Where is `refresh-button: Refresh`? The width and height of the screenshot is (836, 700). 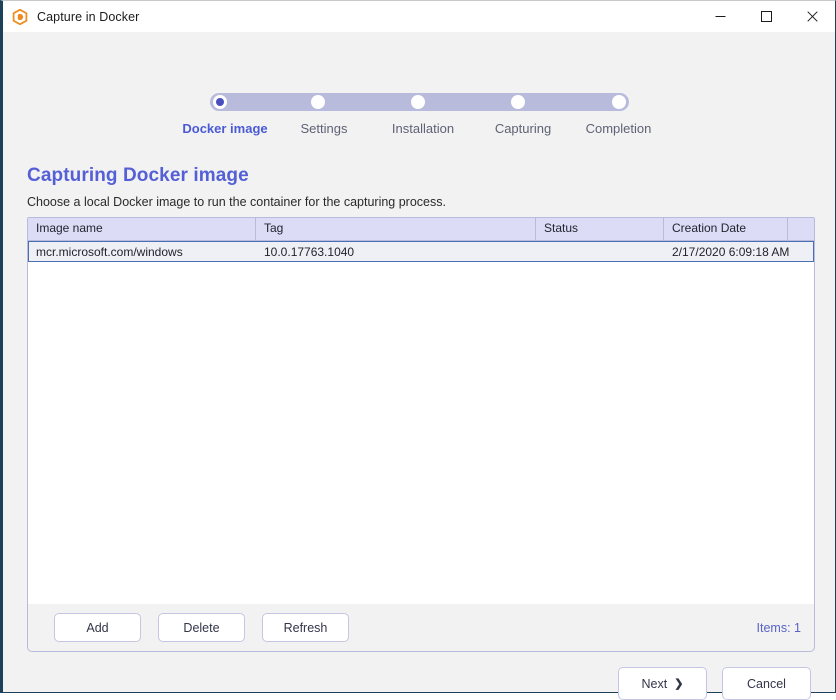
refresh-button: Refresh is located at coordinates (305, 627).